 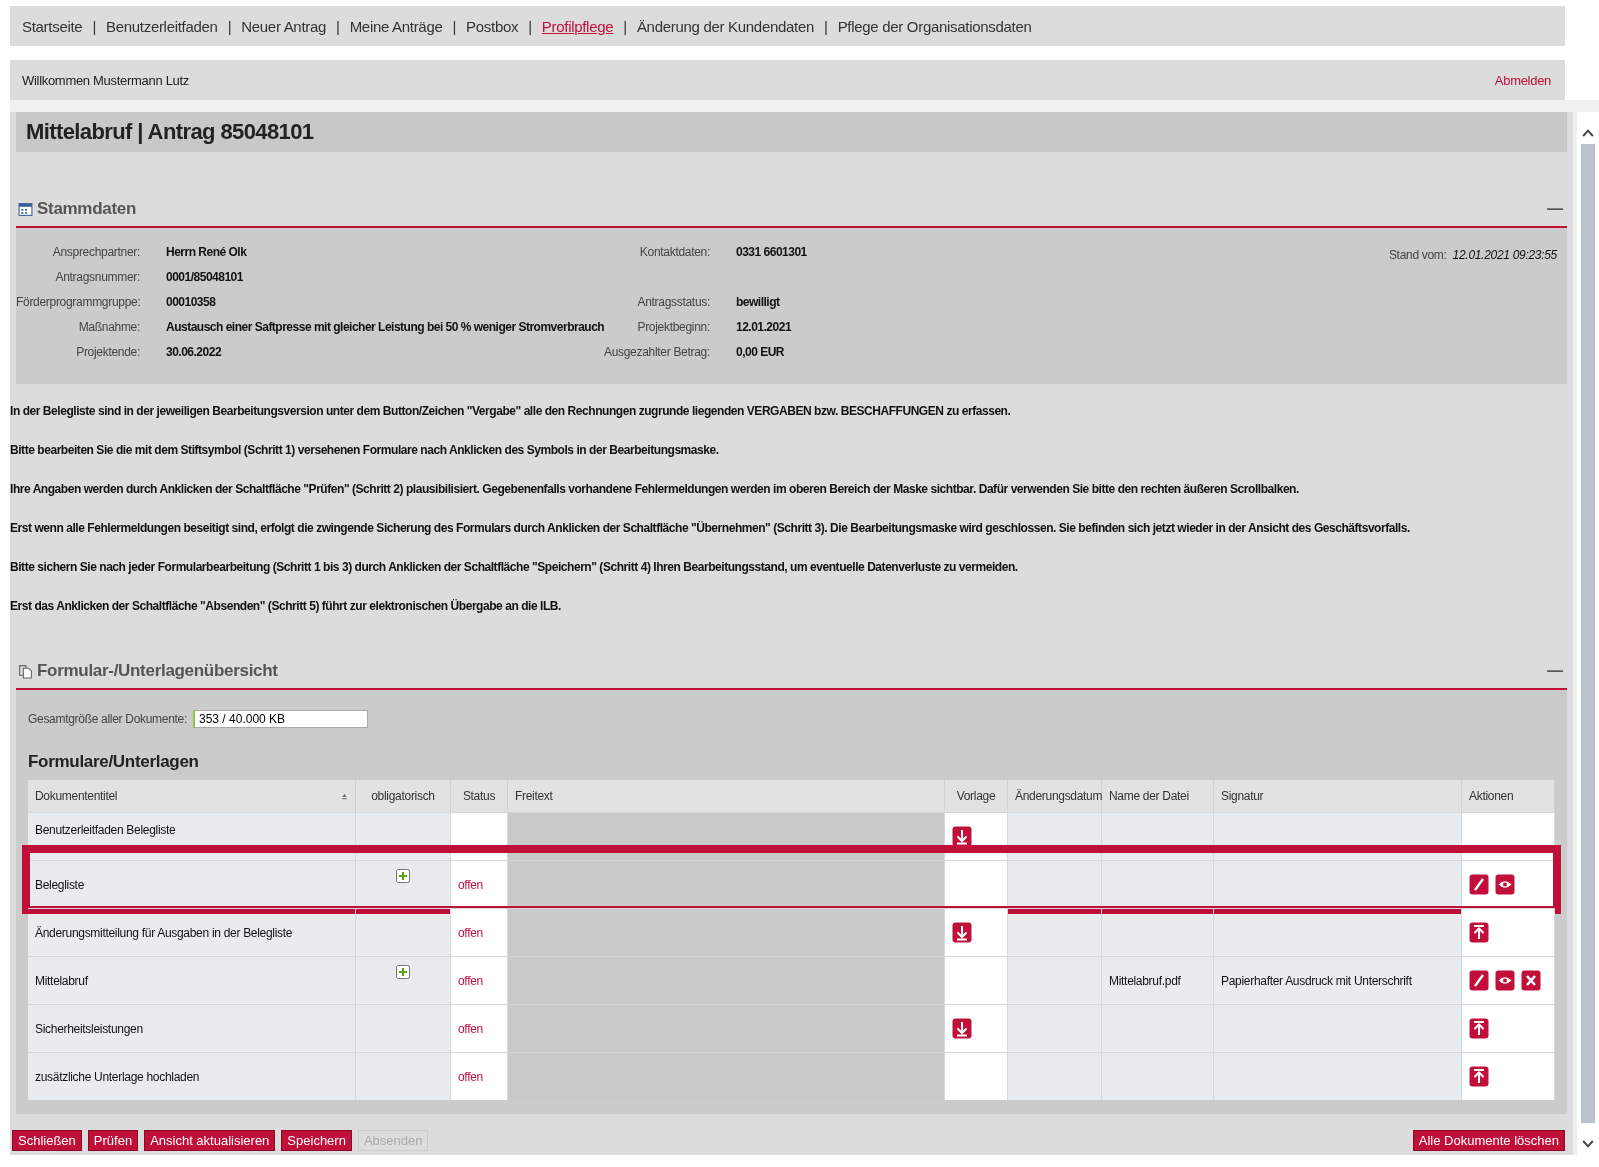 I want to click on action-button: Speichern, so click(x=316, y=1140).